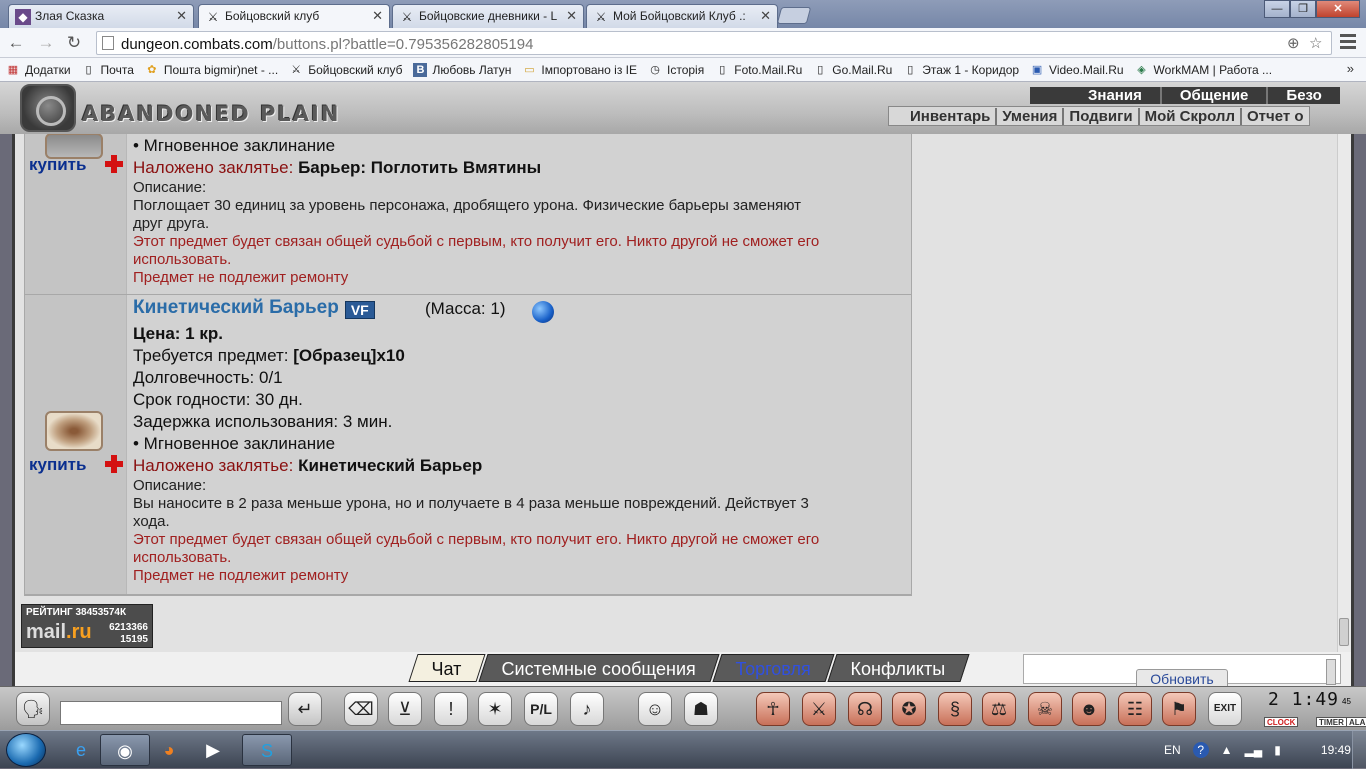  I want to click on scrollbar-thumb, so click(1344, 632).